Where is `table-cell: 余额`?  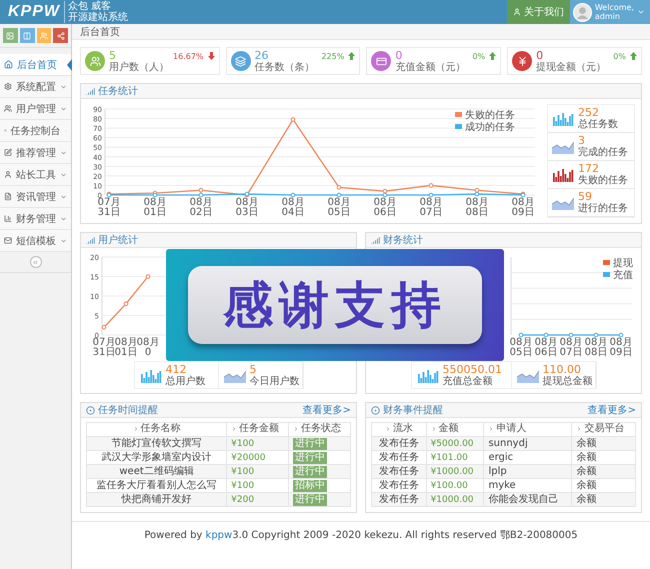 table-cell: 余额 is located at coordinates (604, 499).